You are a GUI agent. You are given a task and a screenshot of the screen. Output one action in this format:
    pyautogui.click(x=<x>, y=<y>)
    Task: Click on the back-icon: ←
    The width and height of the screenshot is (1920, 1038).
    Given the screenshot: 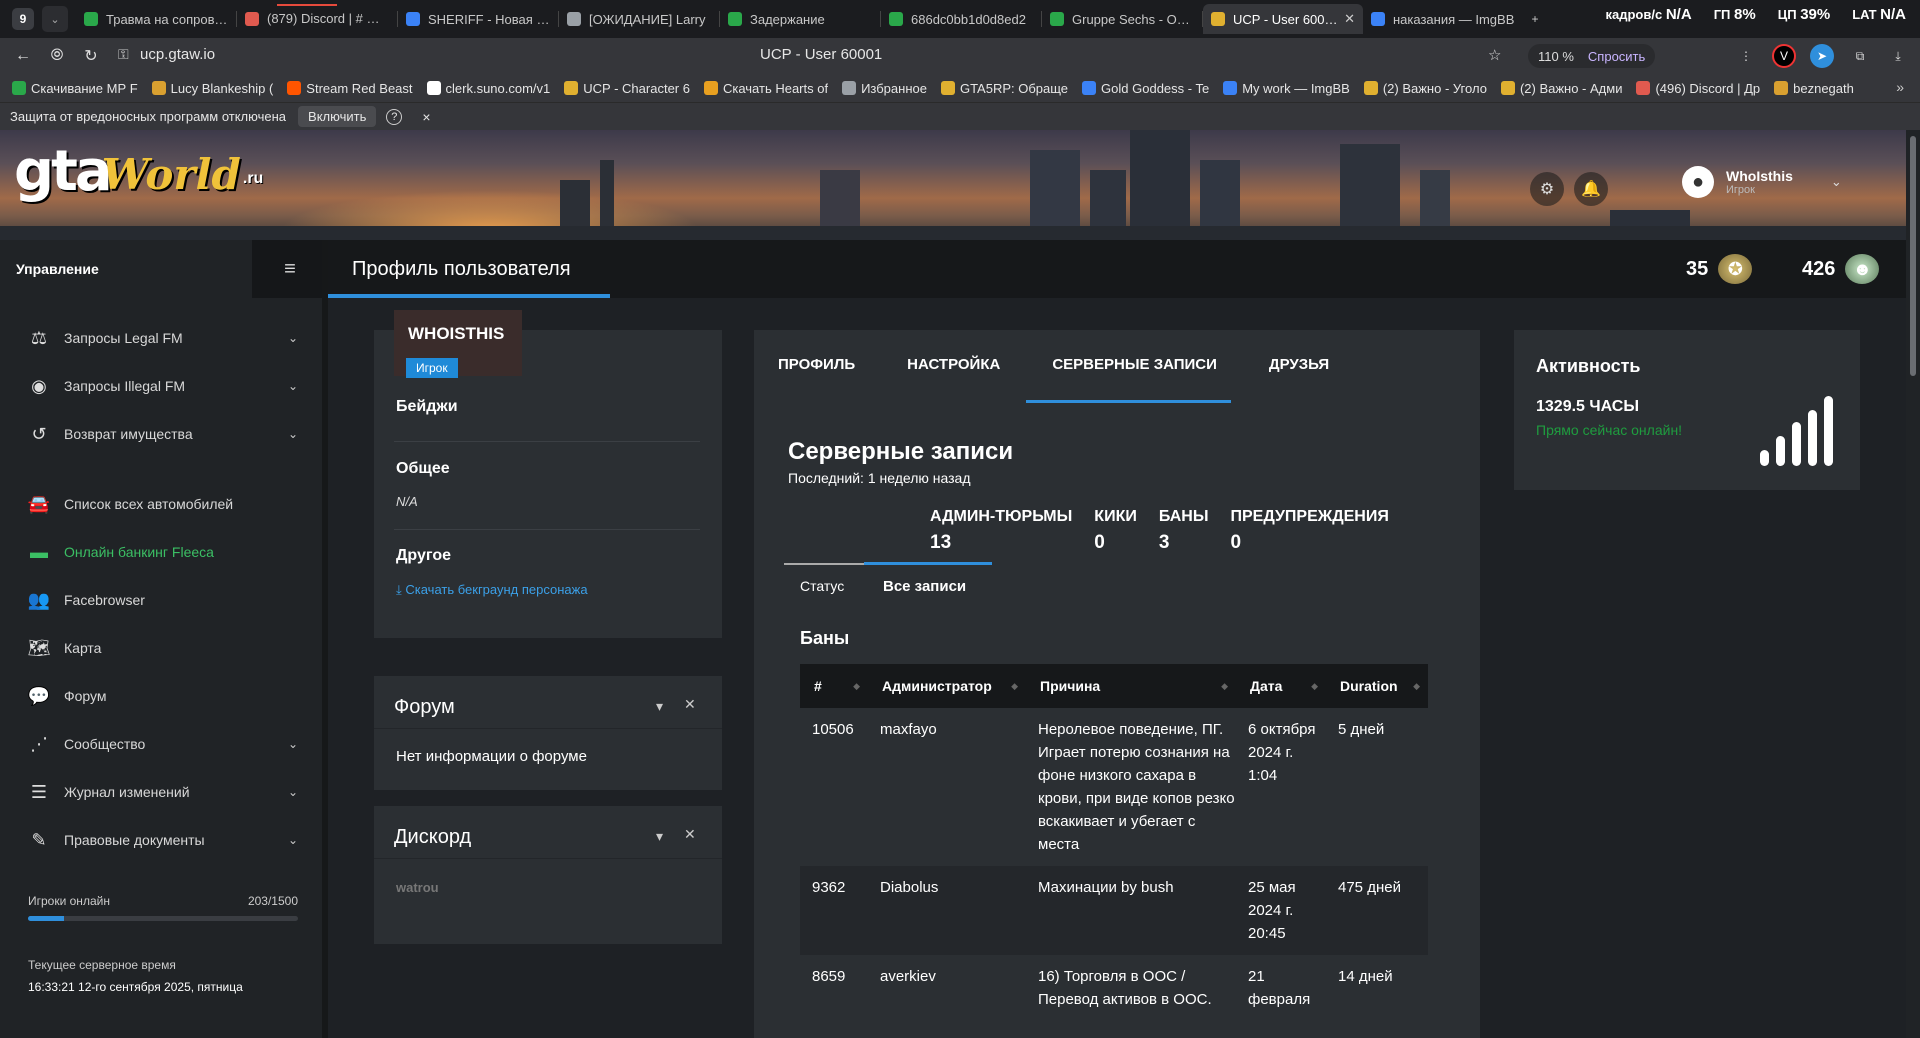 What is the action you would take?
    pyautogui.click(x=23, y=56)
    